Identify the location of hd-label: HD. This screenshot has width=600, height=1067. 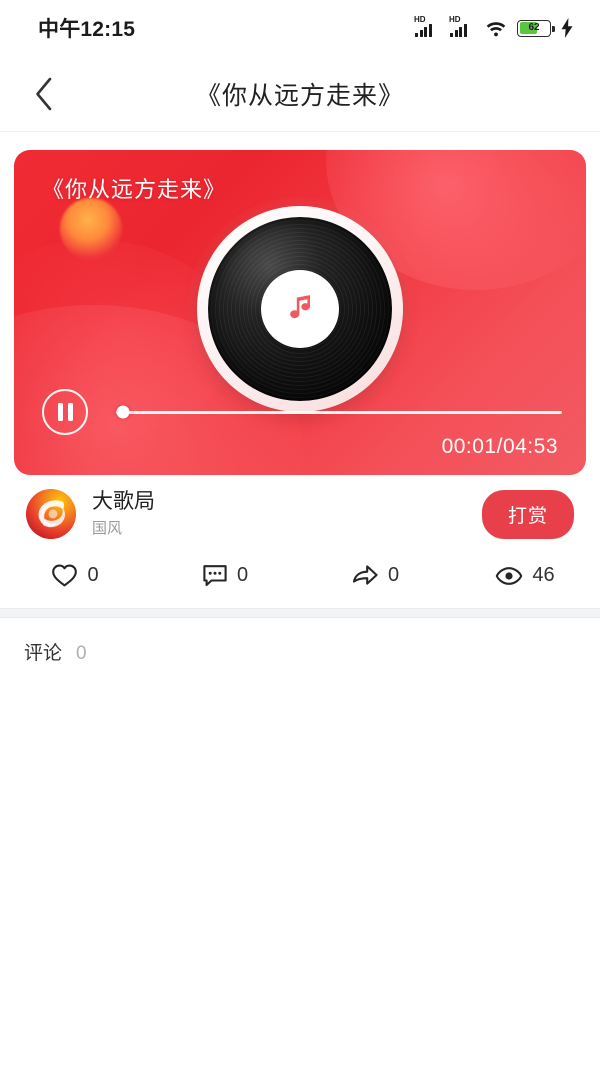
(420, 19).